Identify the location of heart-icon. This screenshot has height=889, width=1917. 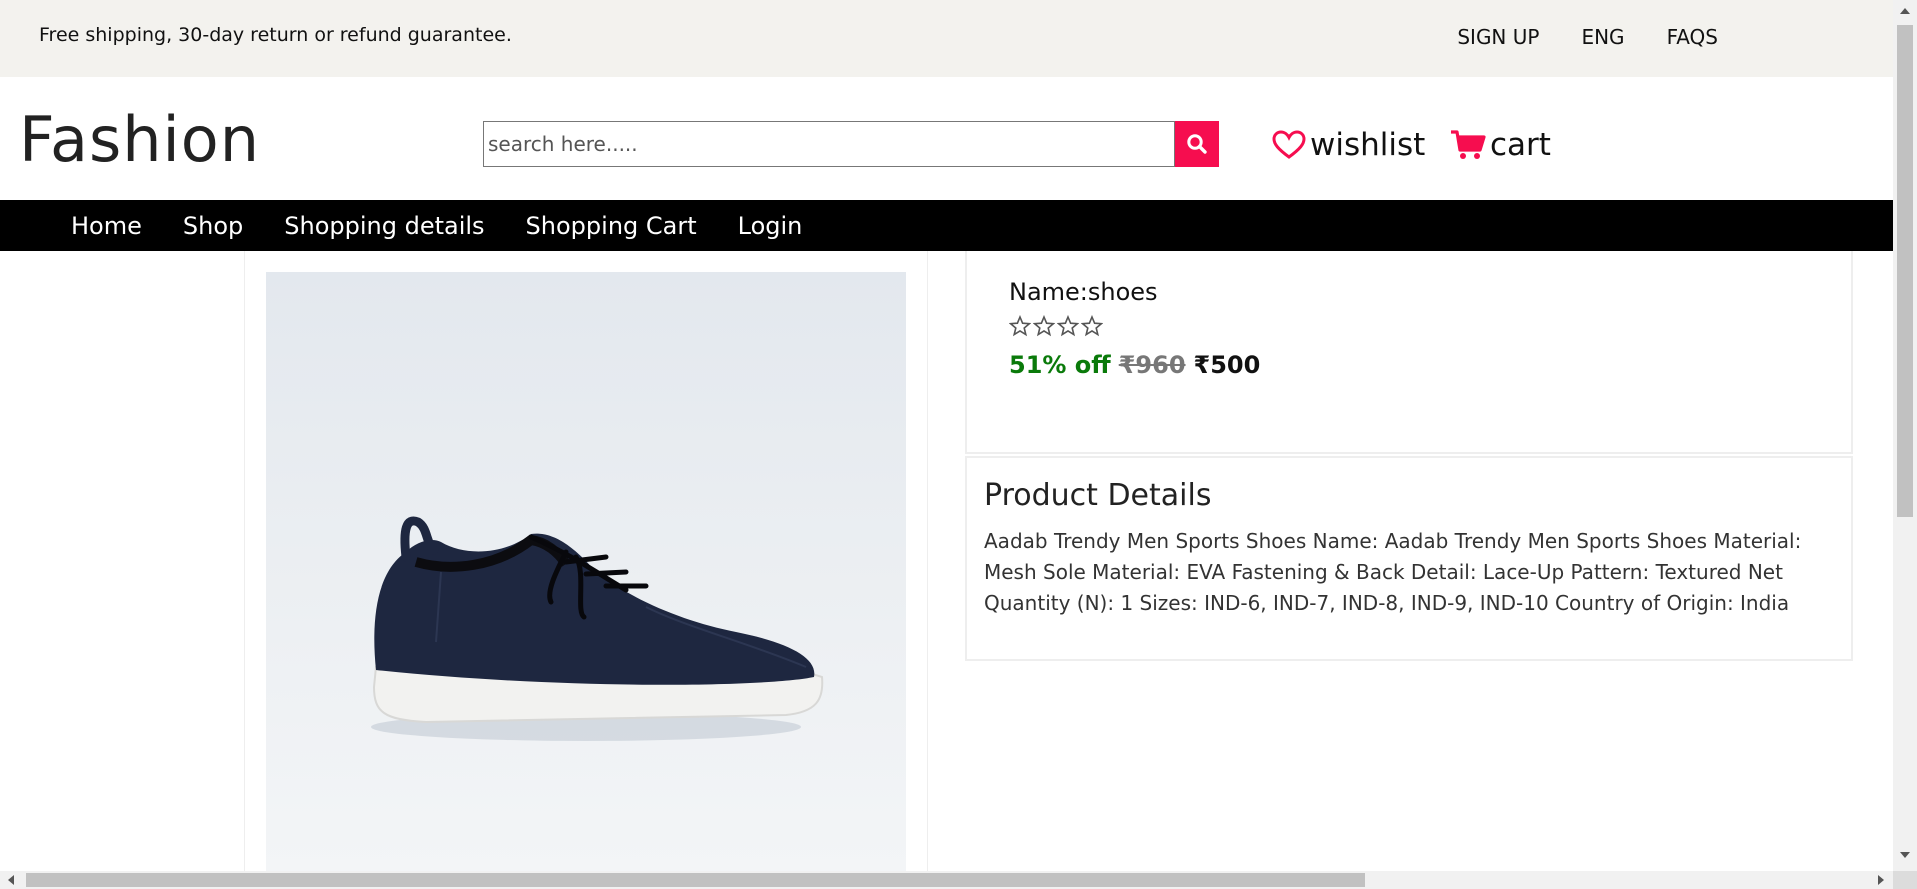
(1289, 144).